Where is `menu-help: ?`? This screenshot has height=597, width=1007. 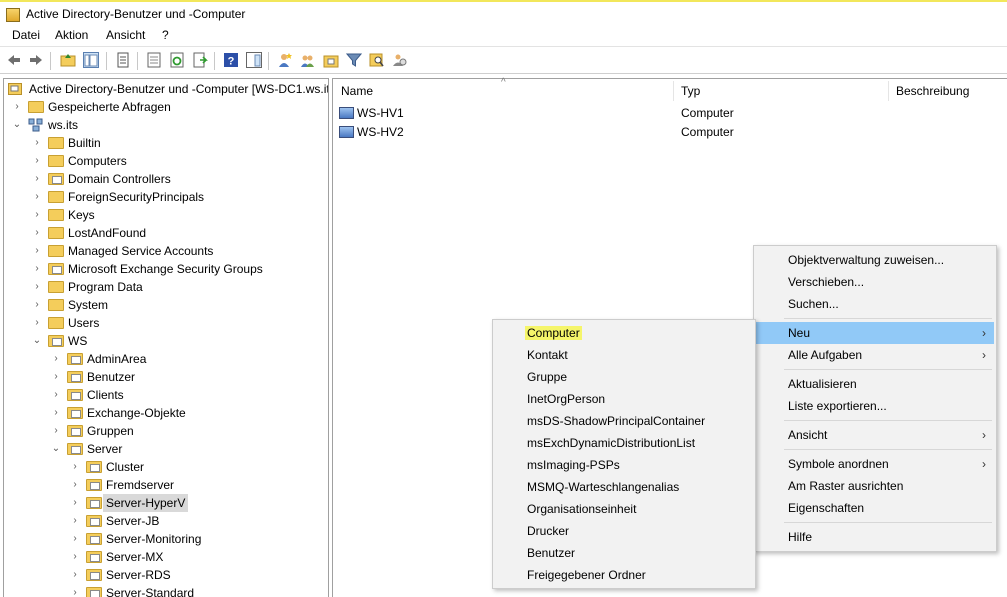
menu-help: ? is located at coordinates (165, 35).